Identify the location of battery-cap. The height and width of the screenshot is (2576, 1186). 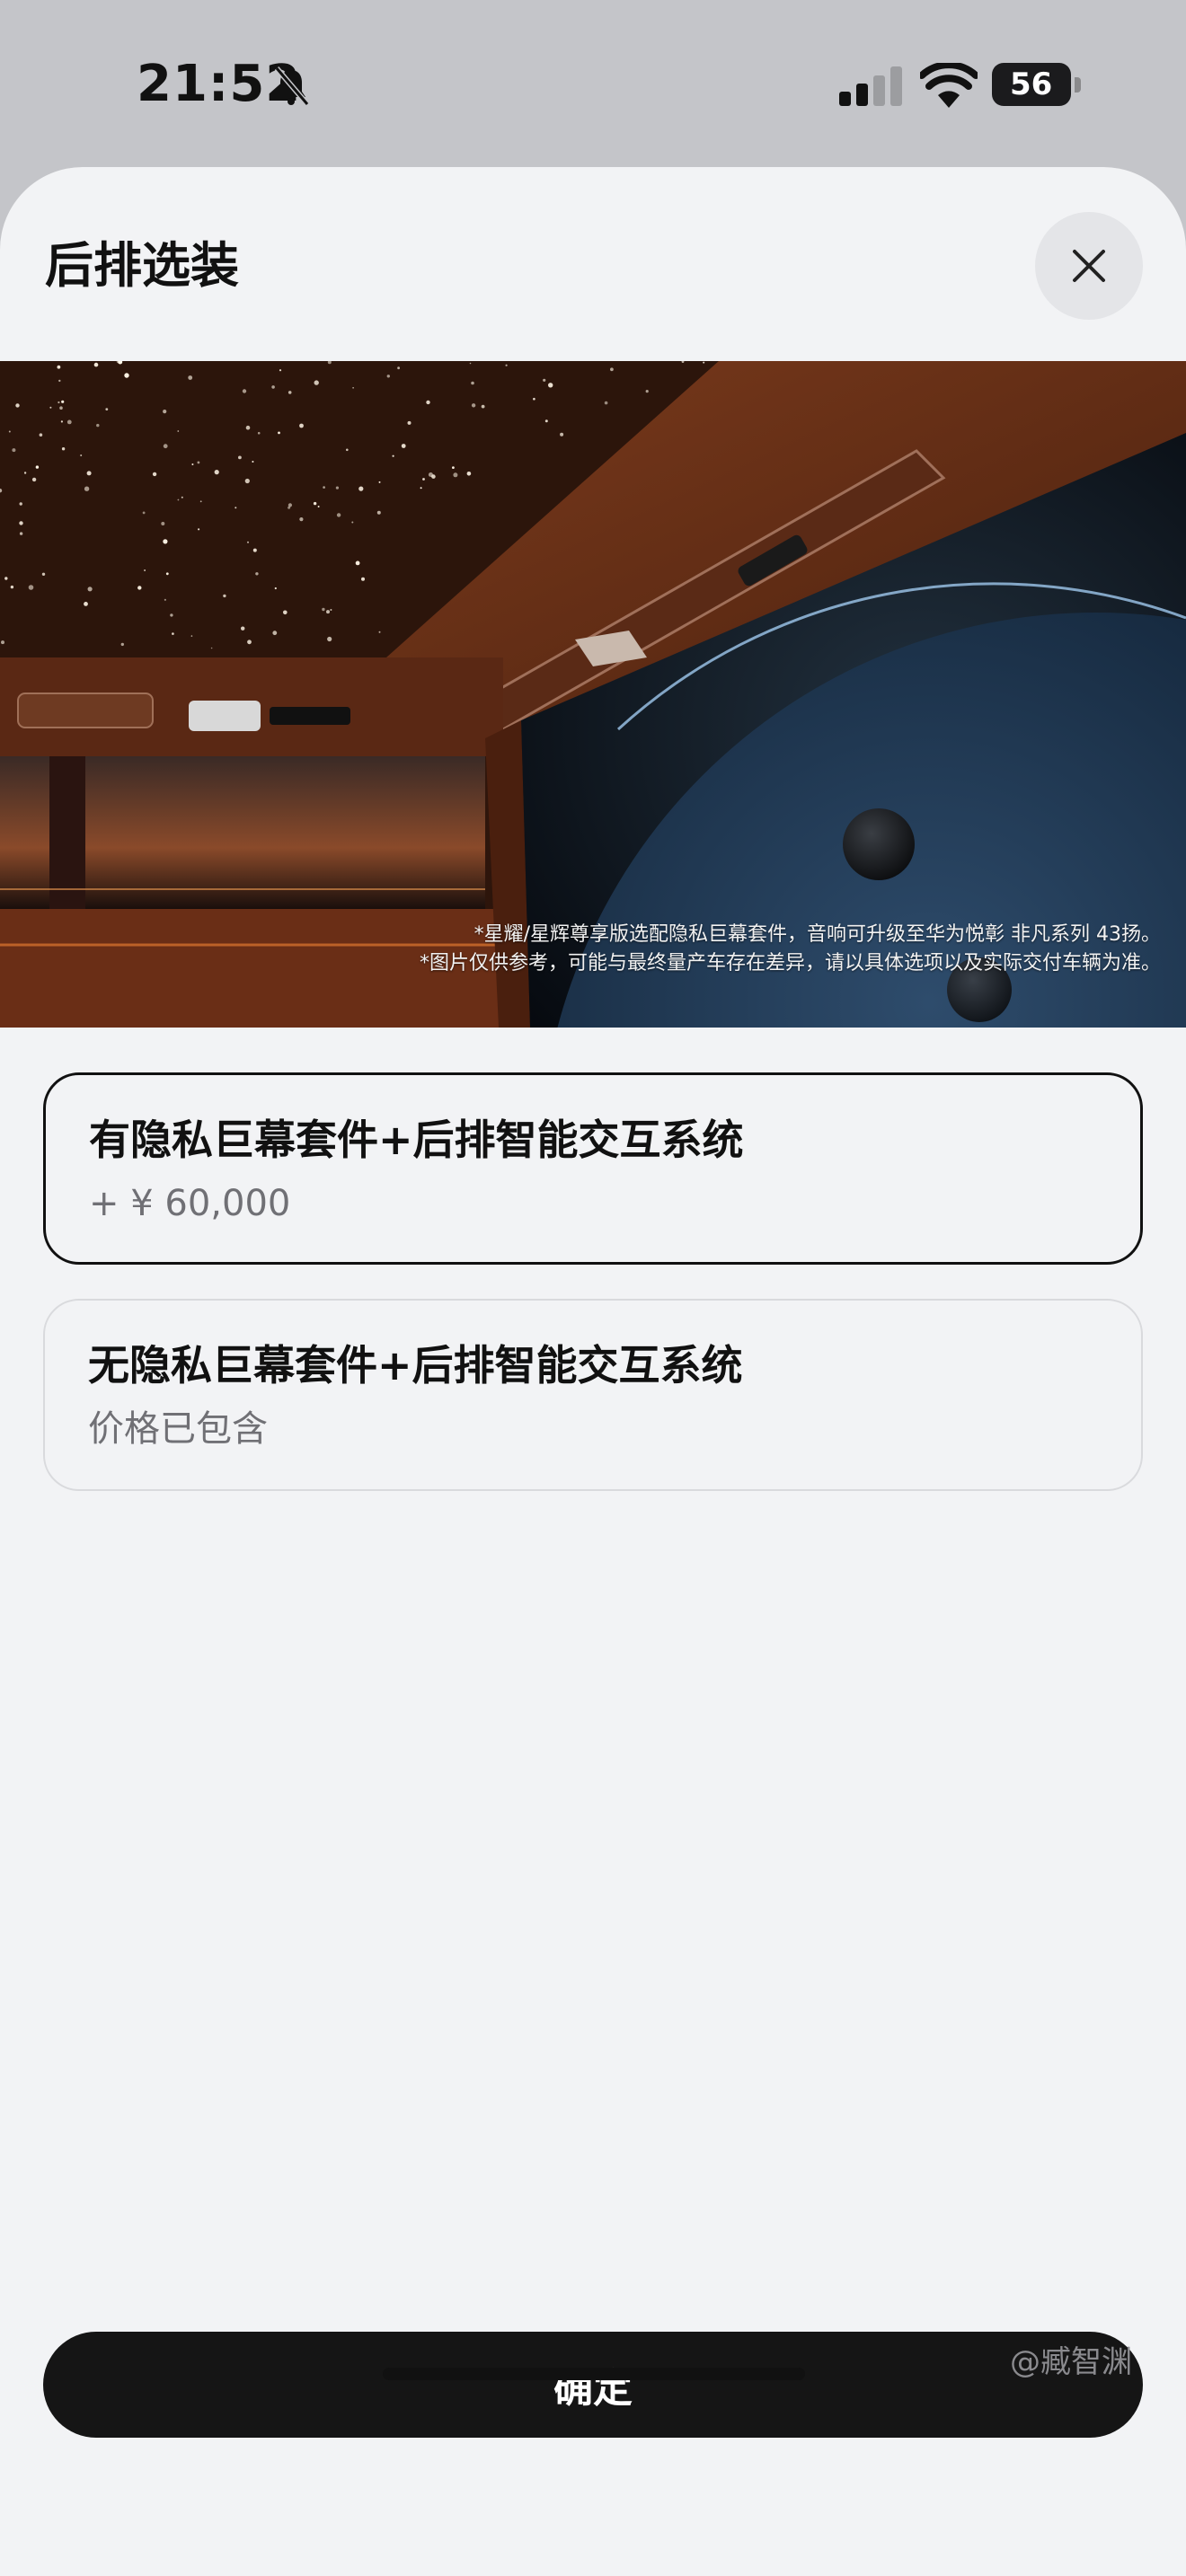
(1078, 85).